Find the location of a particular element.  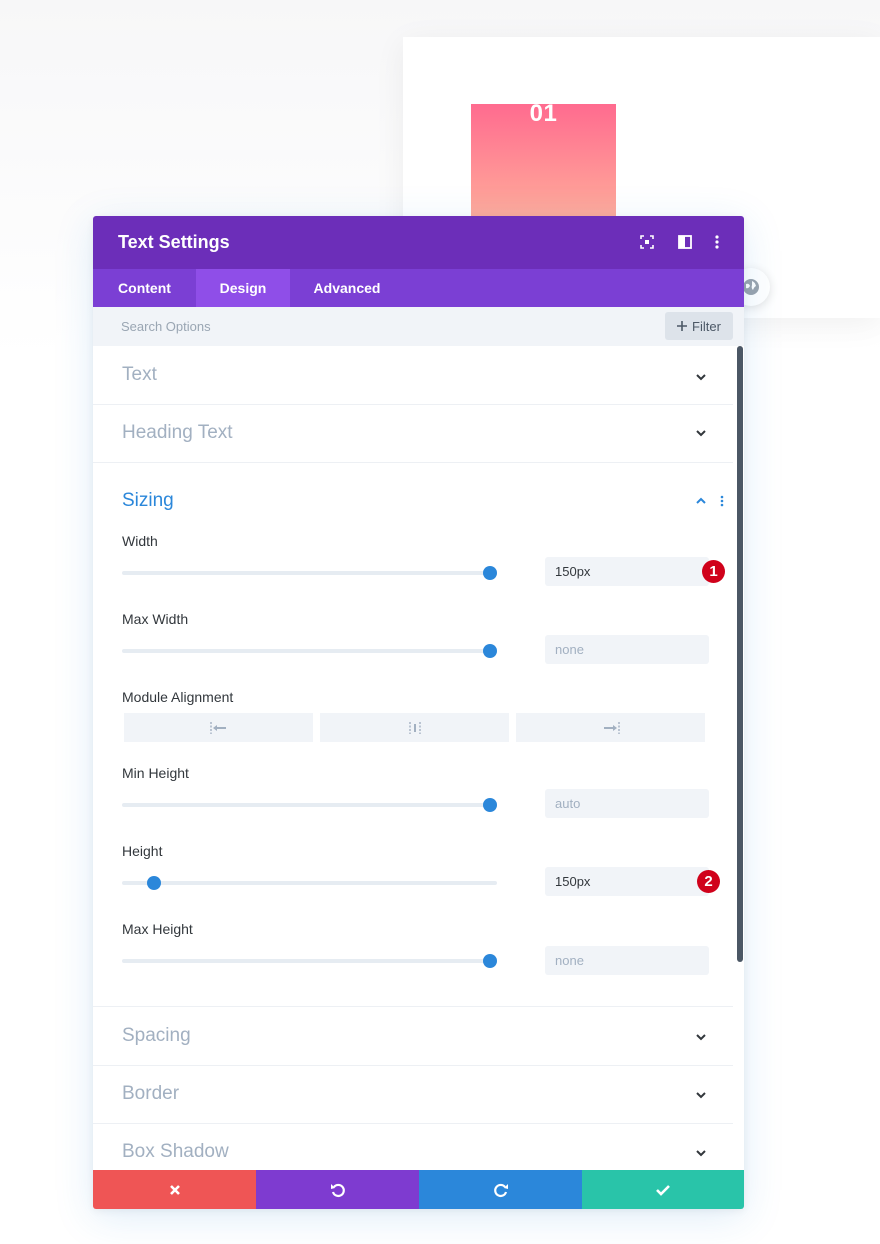

filter-label: Filter is located at coordinates (706, 326).